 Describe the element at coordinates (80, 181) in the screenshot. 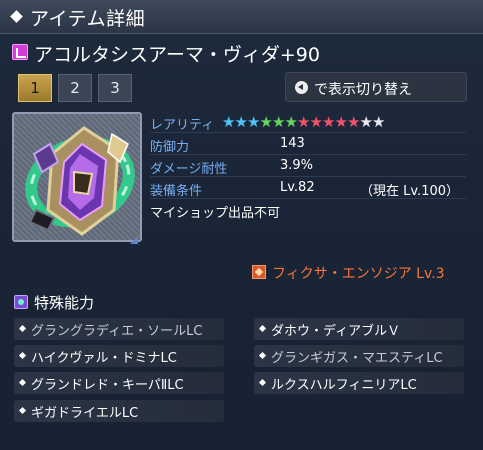

I see `armor-unit-icon` at that location.